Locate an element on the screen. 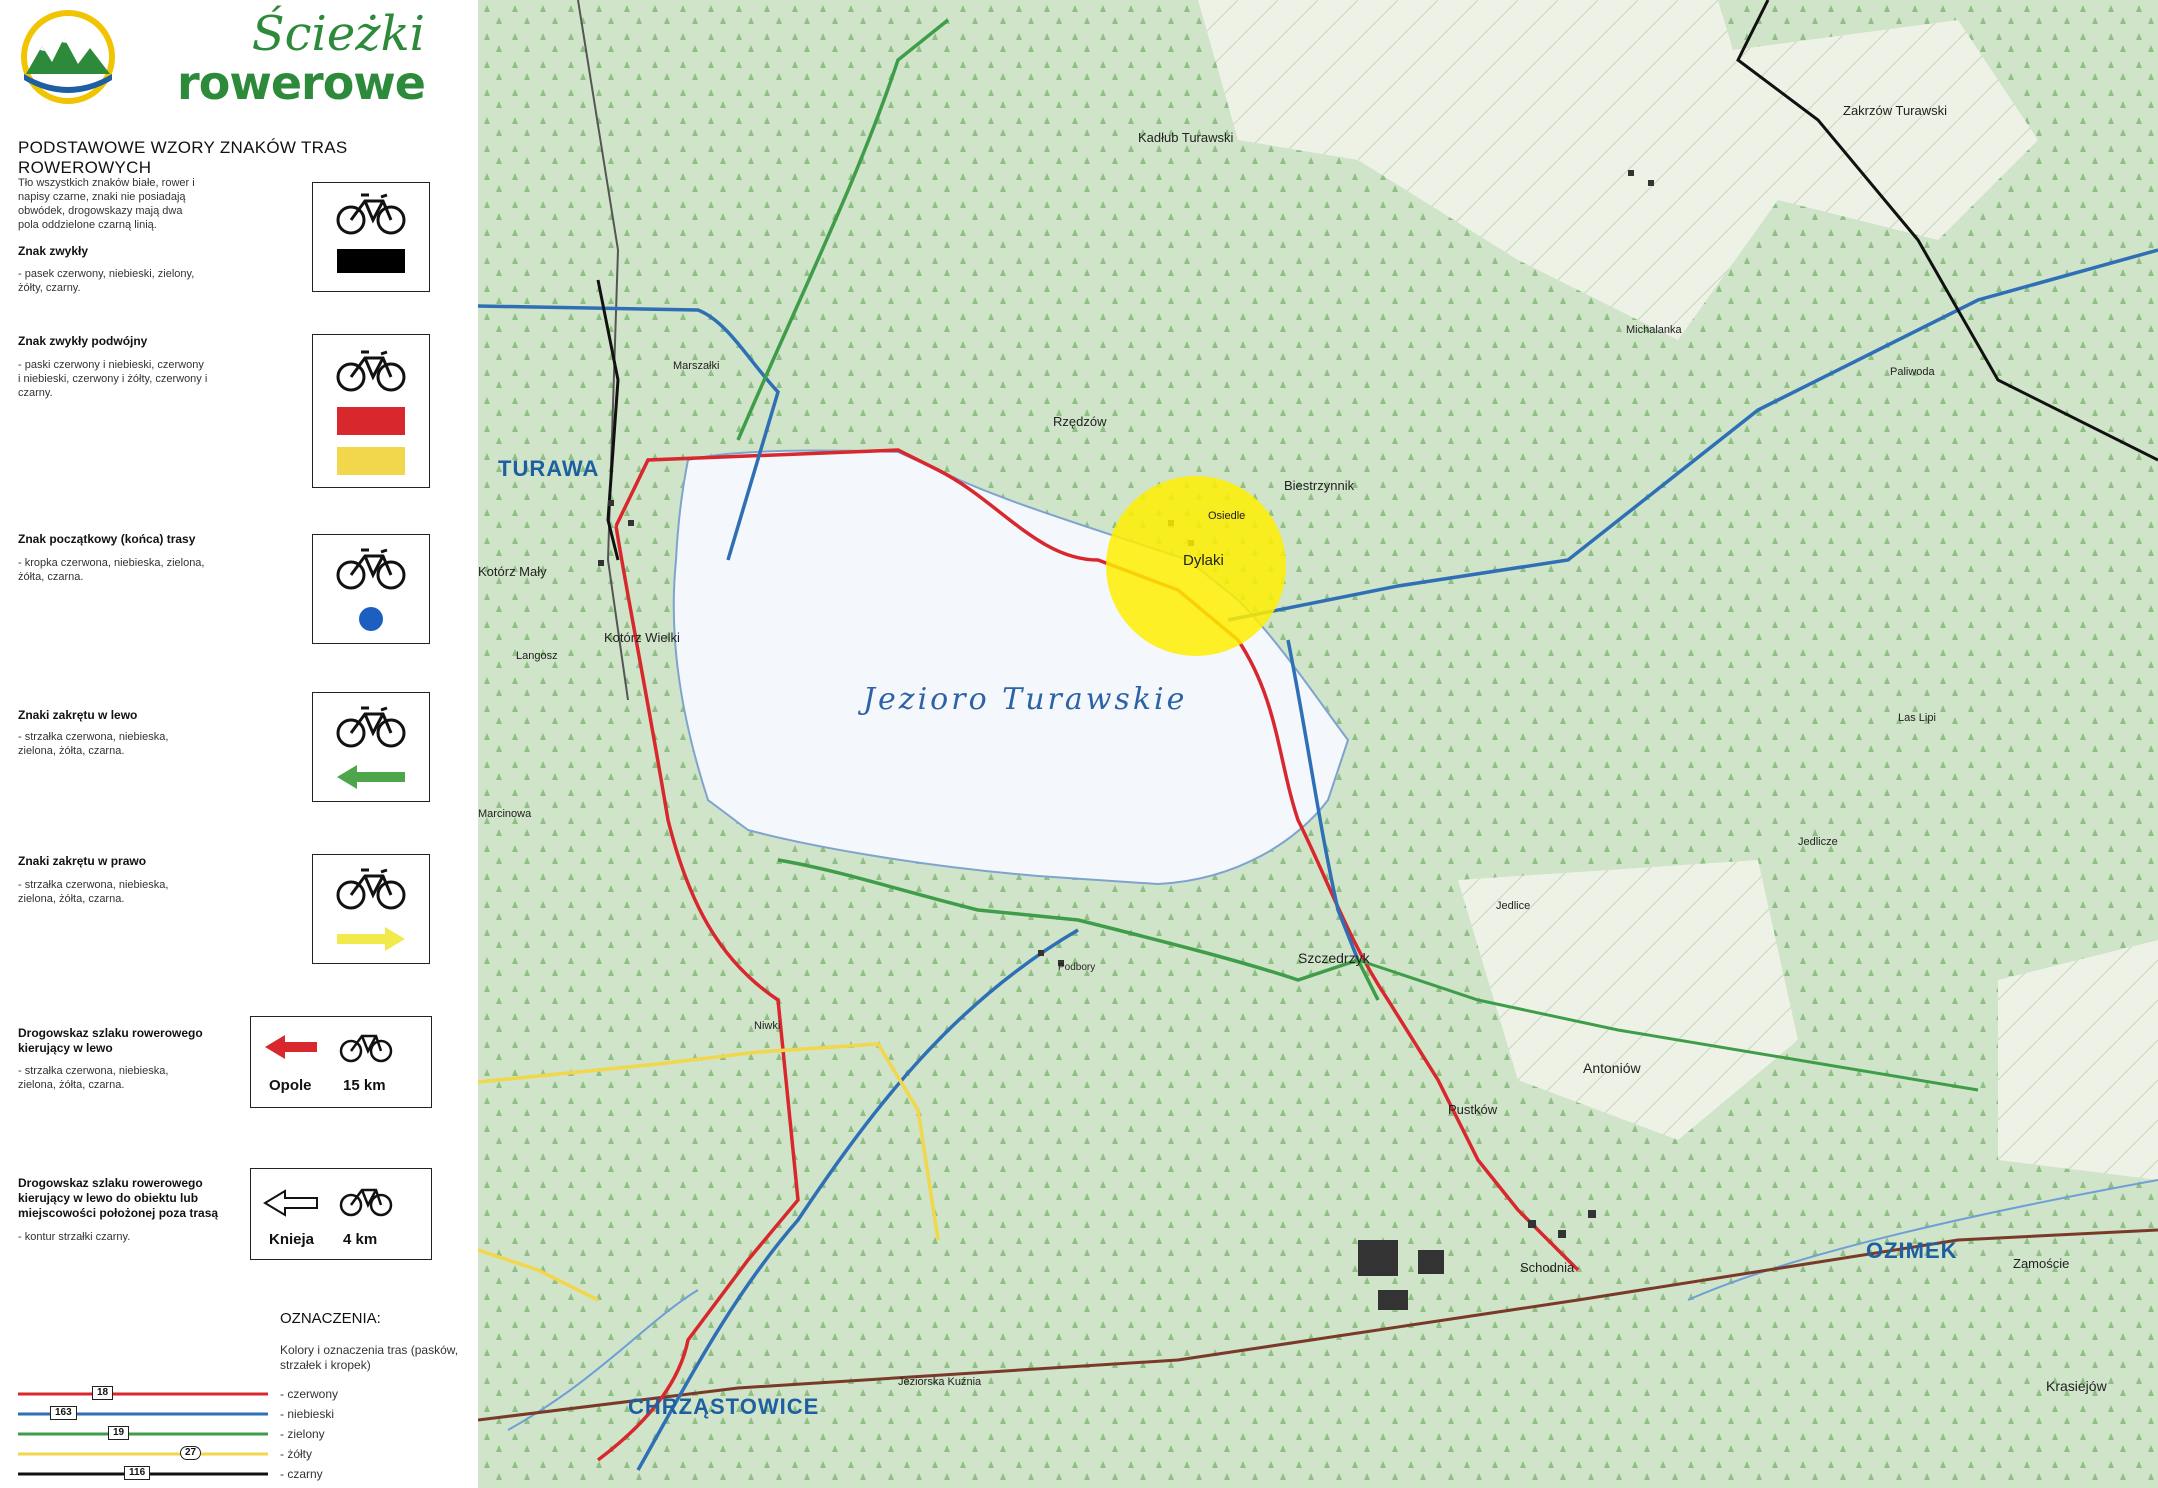  sign-desc-7: - kontur strzałki czarny. is located at coordinates (74, 1237).